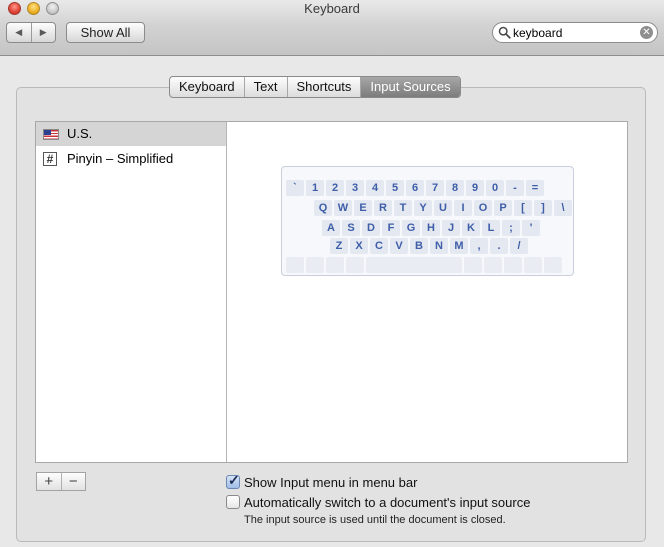 The height and width of the screenshot is (547, 664). What do you see at coordinates (535, 188) in the screenshot?
I see `keyboard-key: =` at bounding box center [535, 188].